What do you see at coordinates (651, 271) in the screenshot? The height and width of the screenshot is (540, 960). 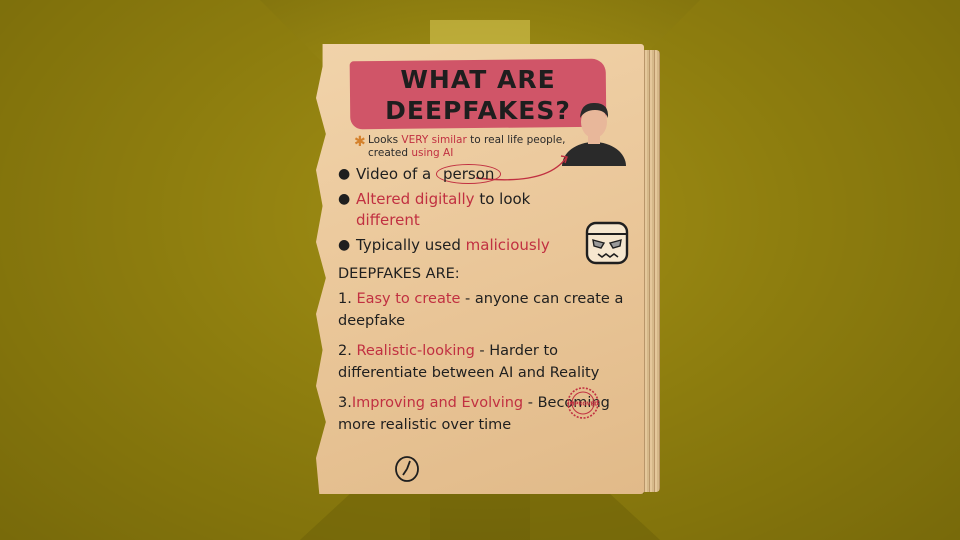 I see `page-stack-edge` at bounding box center [651, 271].